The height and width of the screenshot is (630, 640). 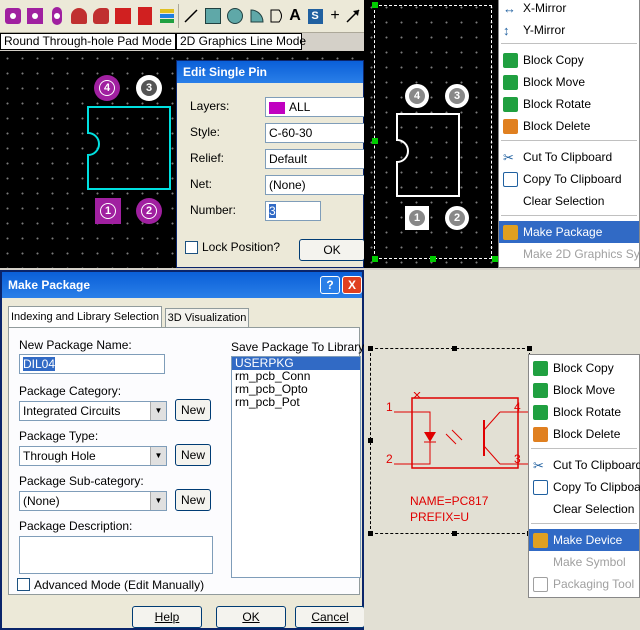 I want to click on round-pad-icon, so click(x=13, y=16).